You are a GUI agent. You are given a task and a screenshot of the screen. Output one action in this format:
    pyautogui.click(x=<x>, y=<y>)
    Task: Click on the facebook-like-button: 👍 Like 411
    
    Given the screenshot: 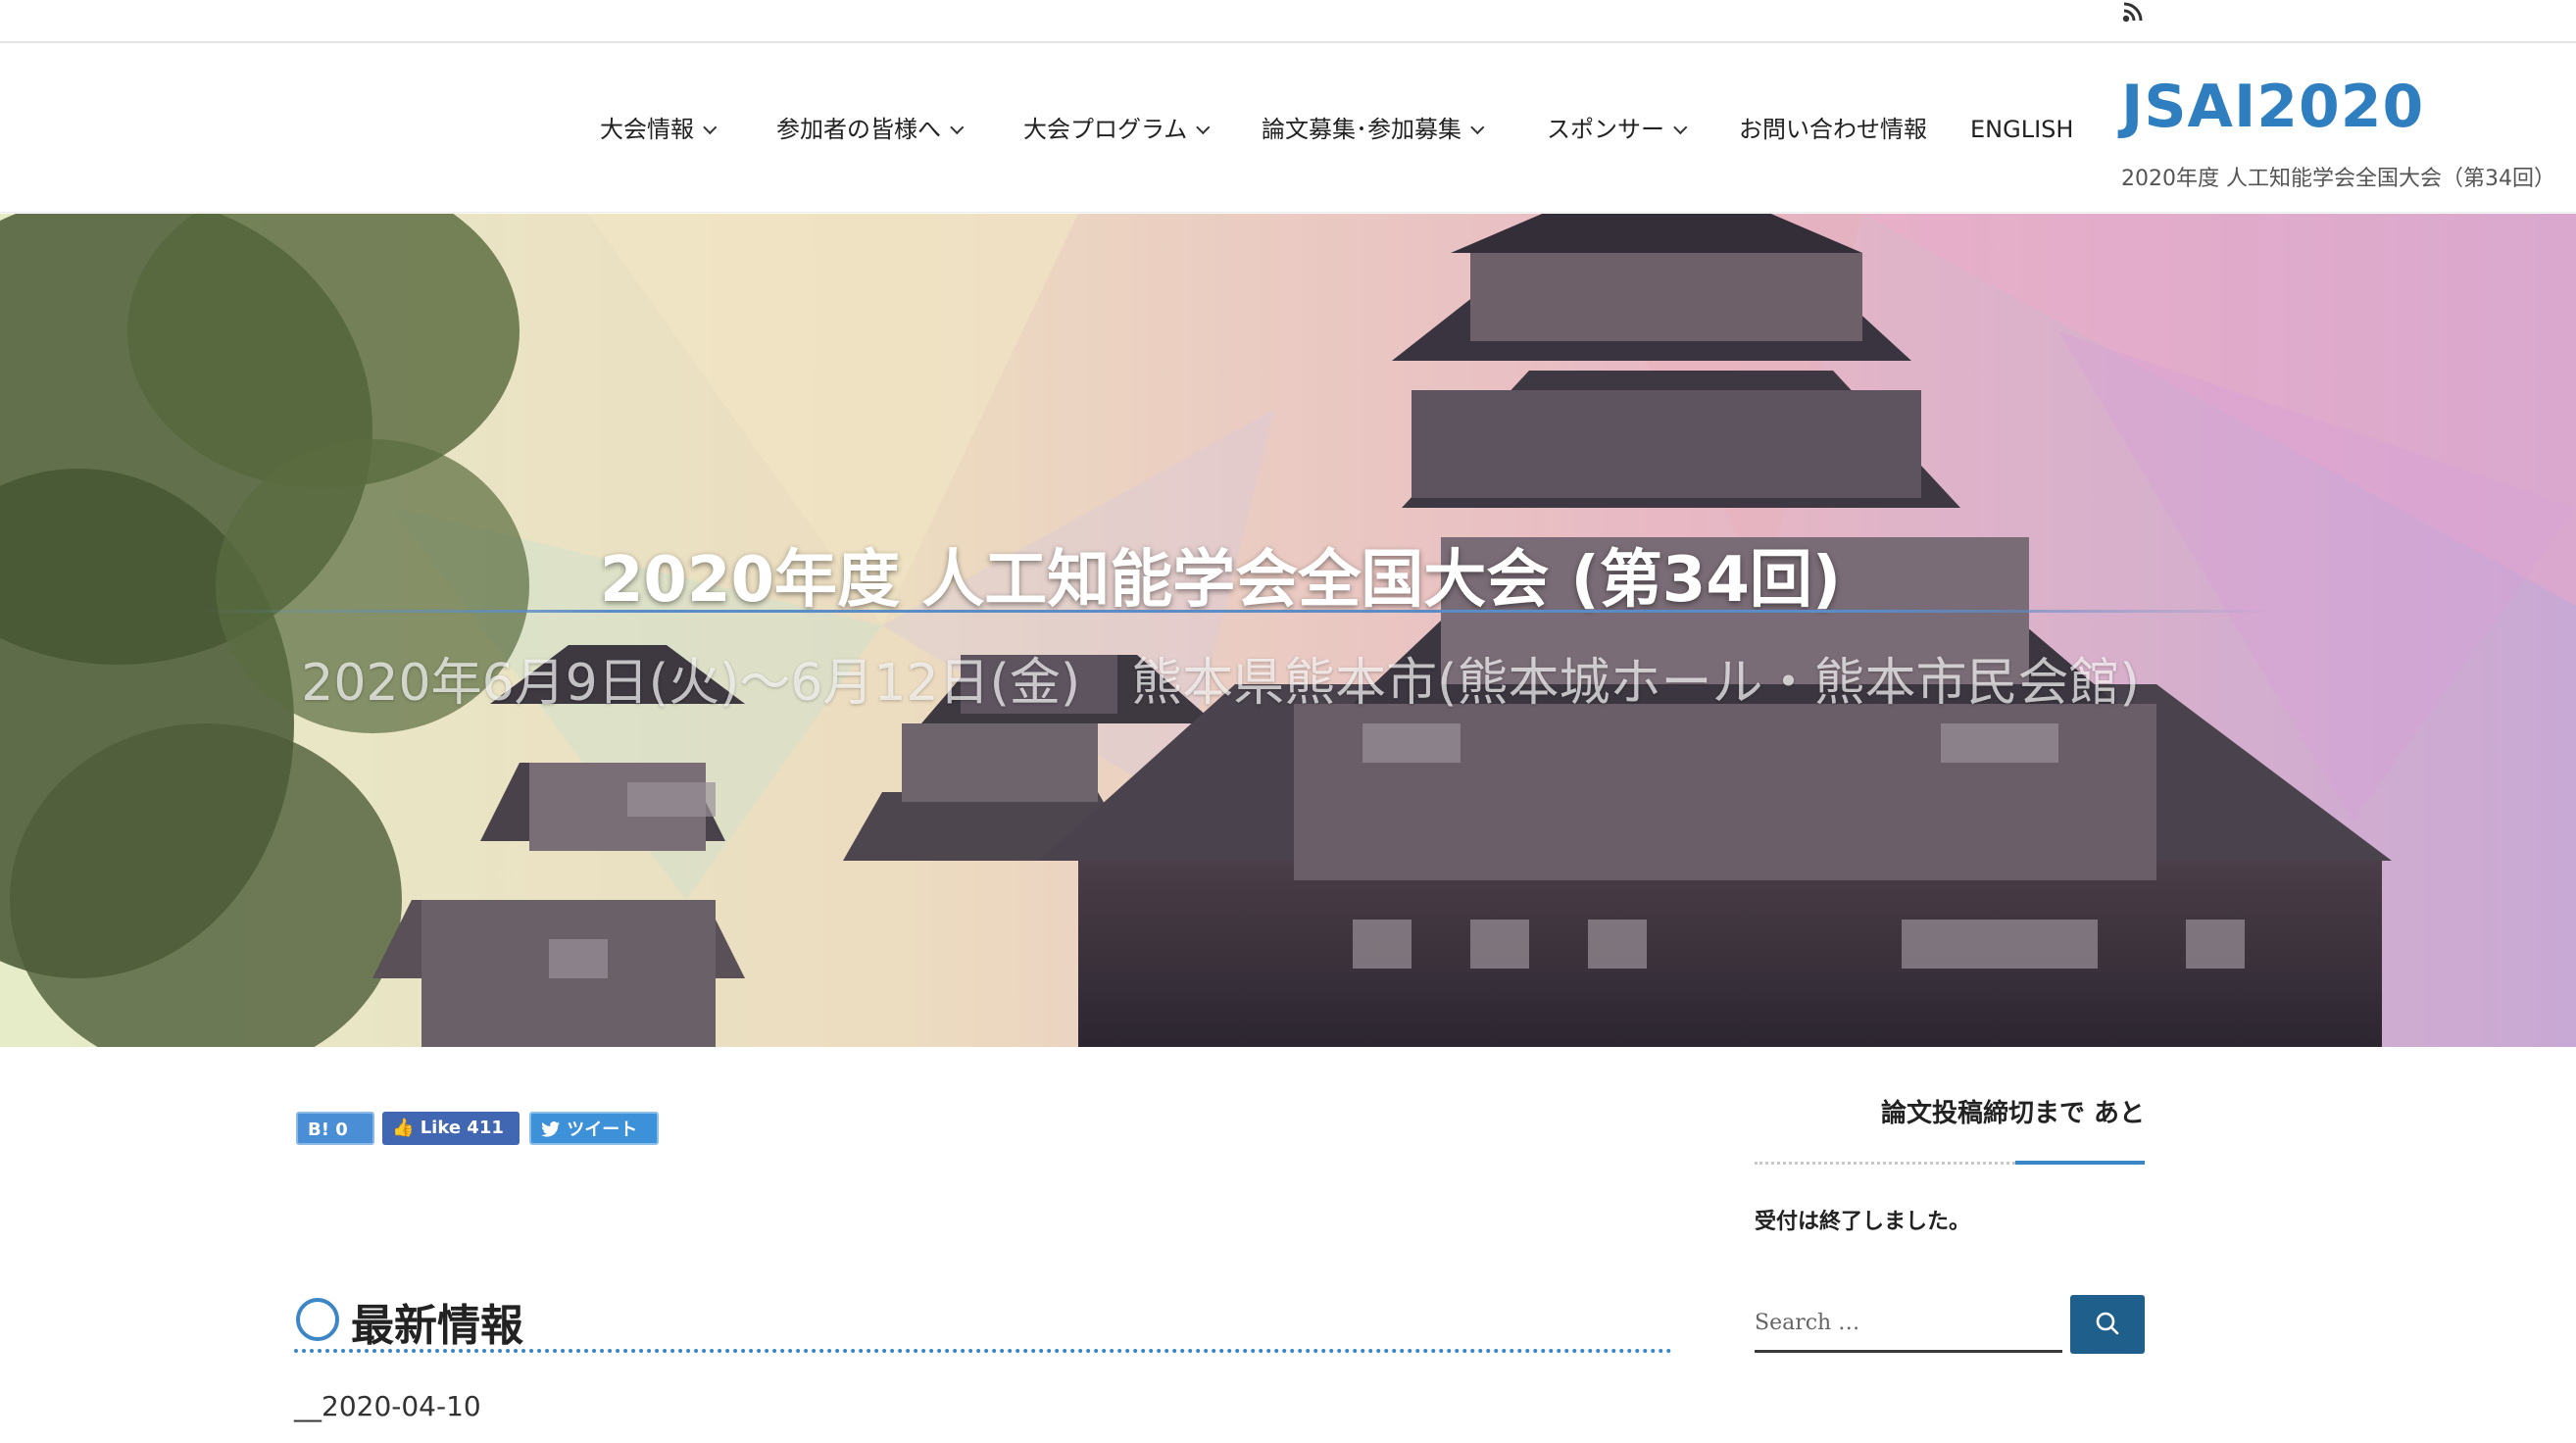 What is the action you would take?
    pyautogui.click(x=451, y=1128)
    